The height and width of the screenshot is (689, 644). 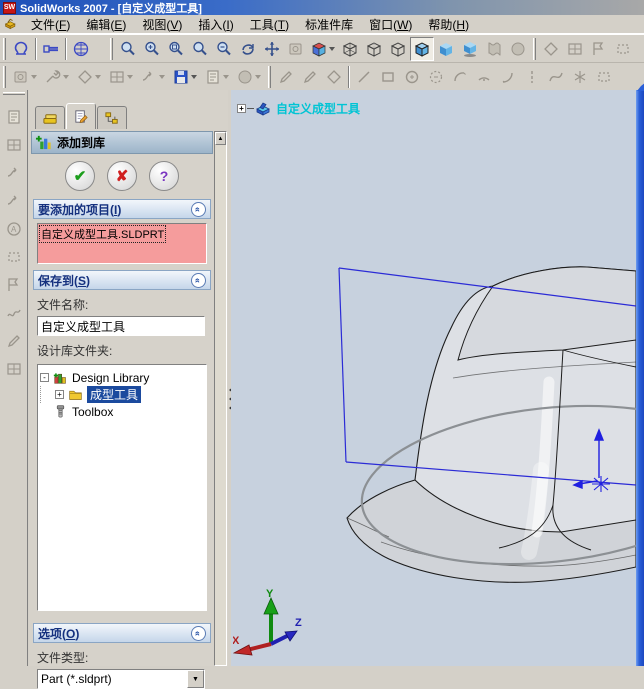 I want to click on tree-item-forming-tools: + 成型工具, so click(x=122, y=394).